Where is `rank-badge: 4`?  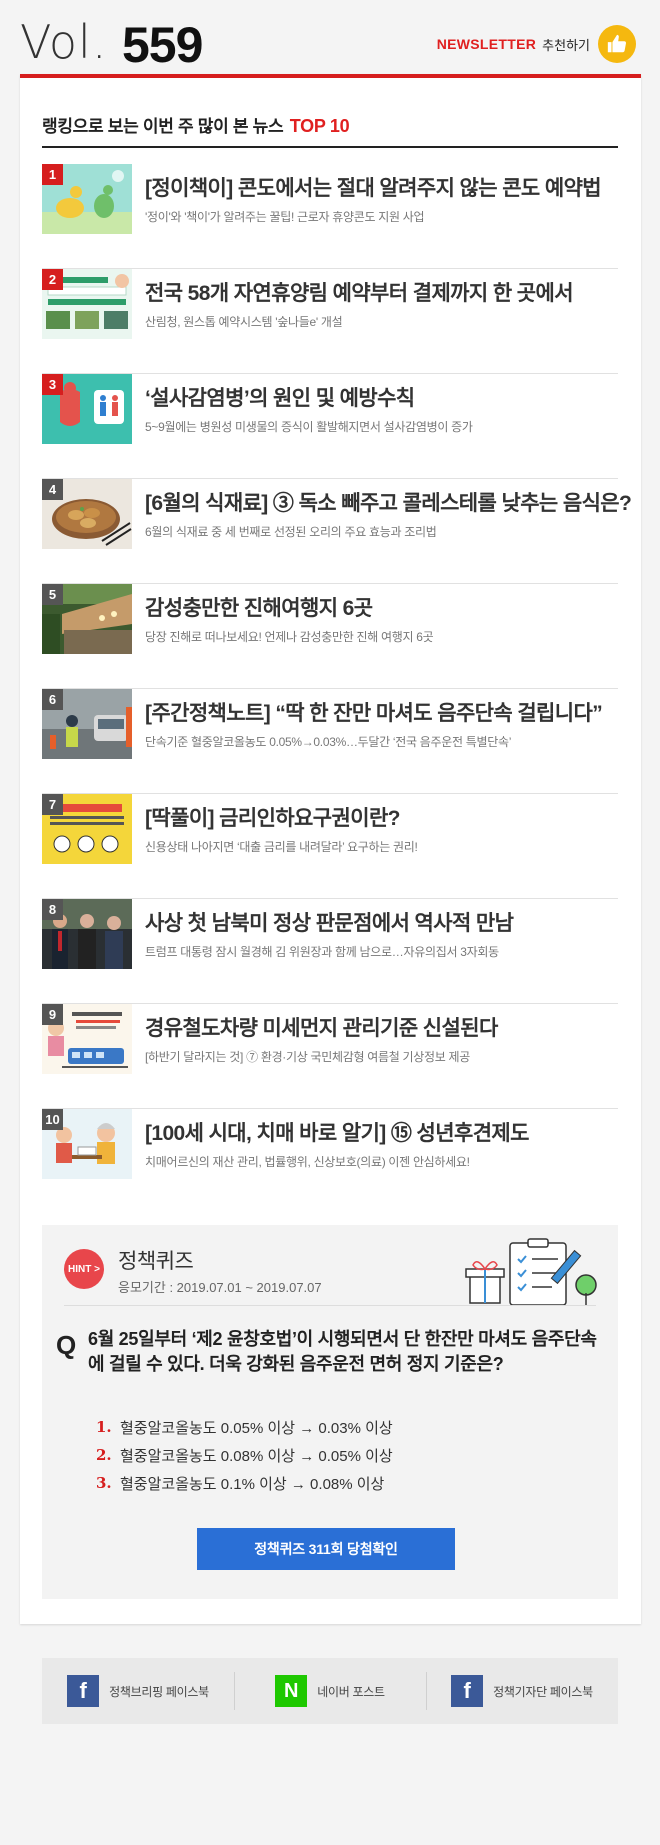 rank-badge: 4 is located at coordinates (52, 489).